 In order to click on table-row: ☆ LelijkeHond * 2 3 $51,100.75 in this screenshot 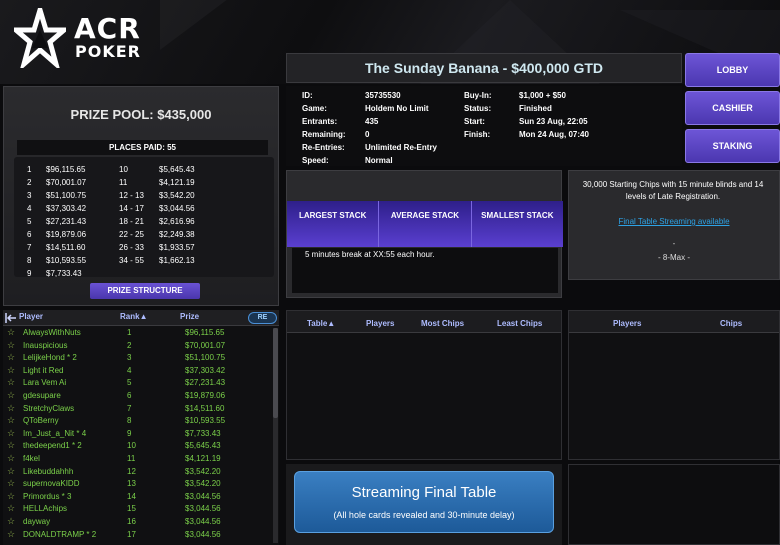, I will do `click(140, 358)`.